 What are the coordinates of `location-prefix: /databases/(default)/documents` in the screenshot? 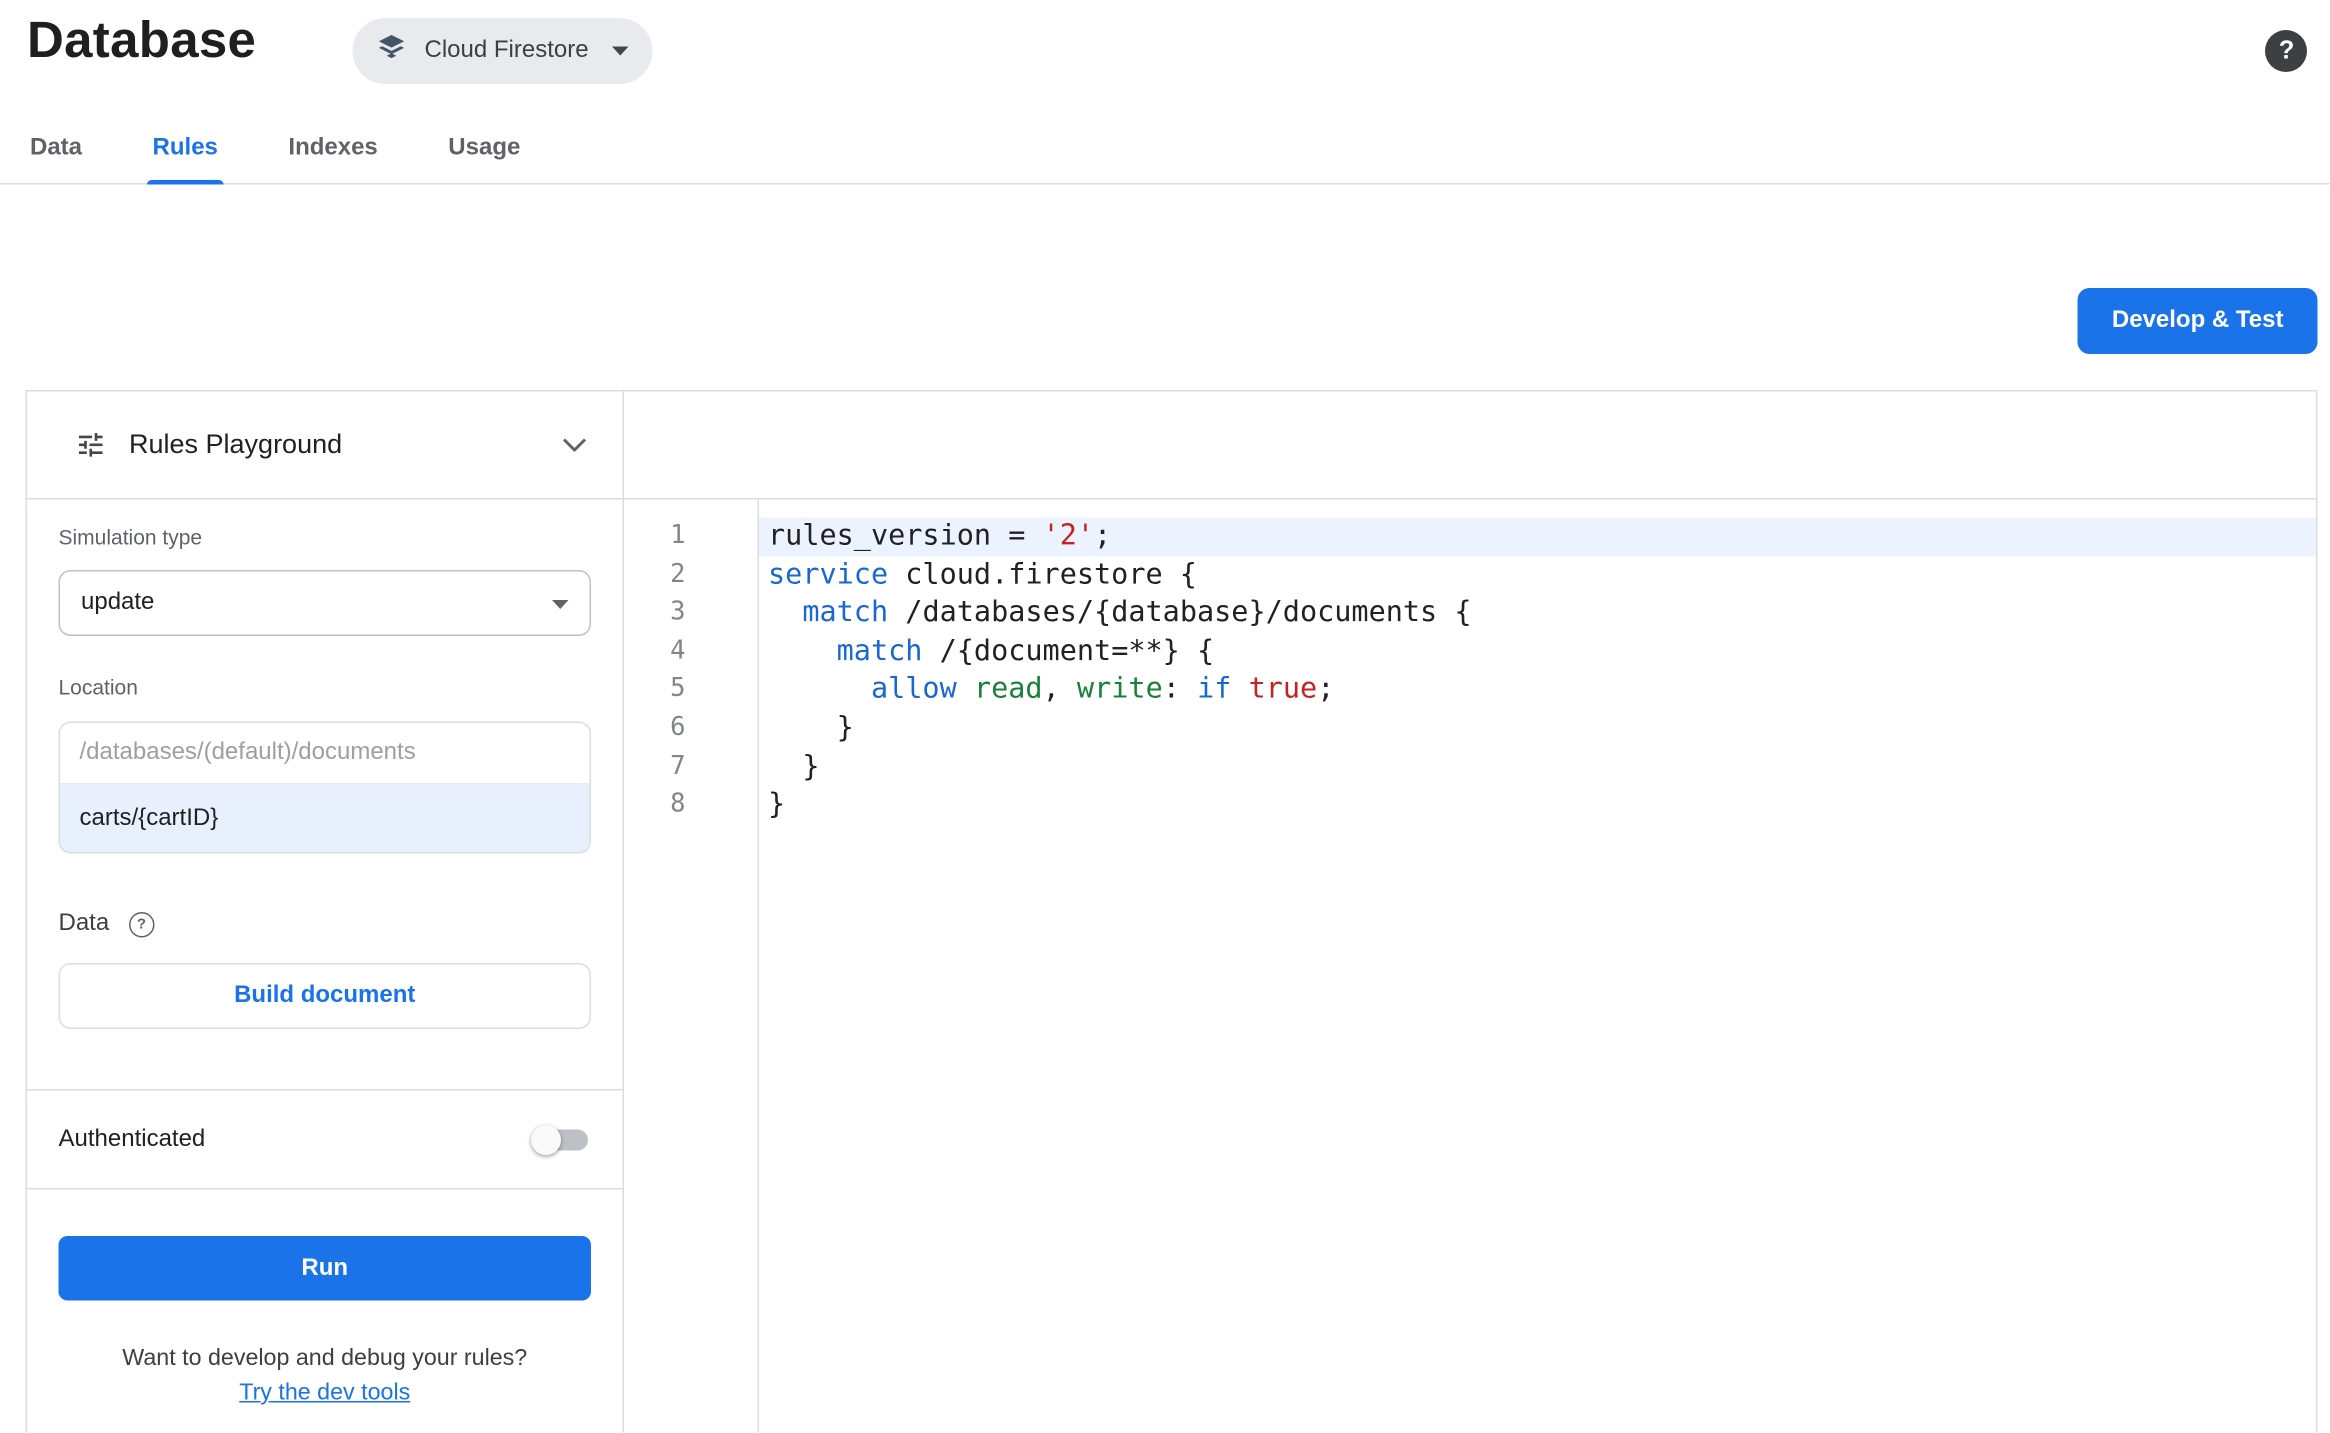 It's located at (325, 754).